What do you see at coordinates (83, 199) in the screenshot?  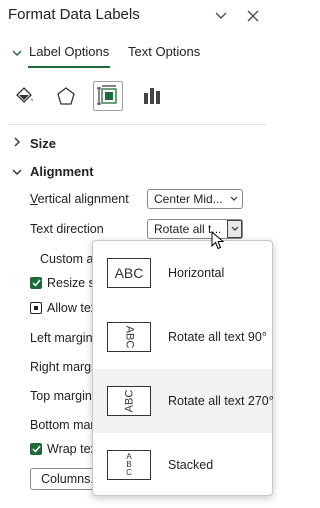 I see `vertical-alignment-label-text: ertical alignment` at bounding box center [83, 199].